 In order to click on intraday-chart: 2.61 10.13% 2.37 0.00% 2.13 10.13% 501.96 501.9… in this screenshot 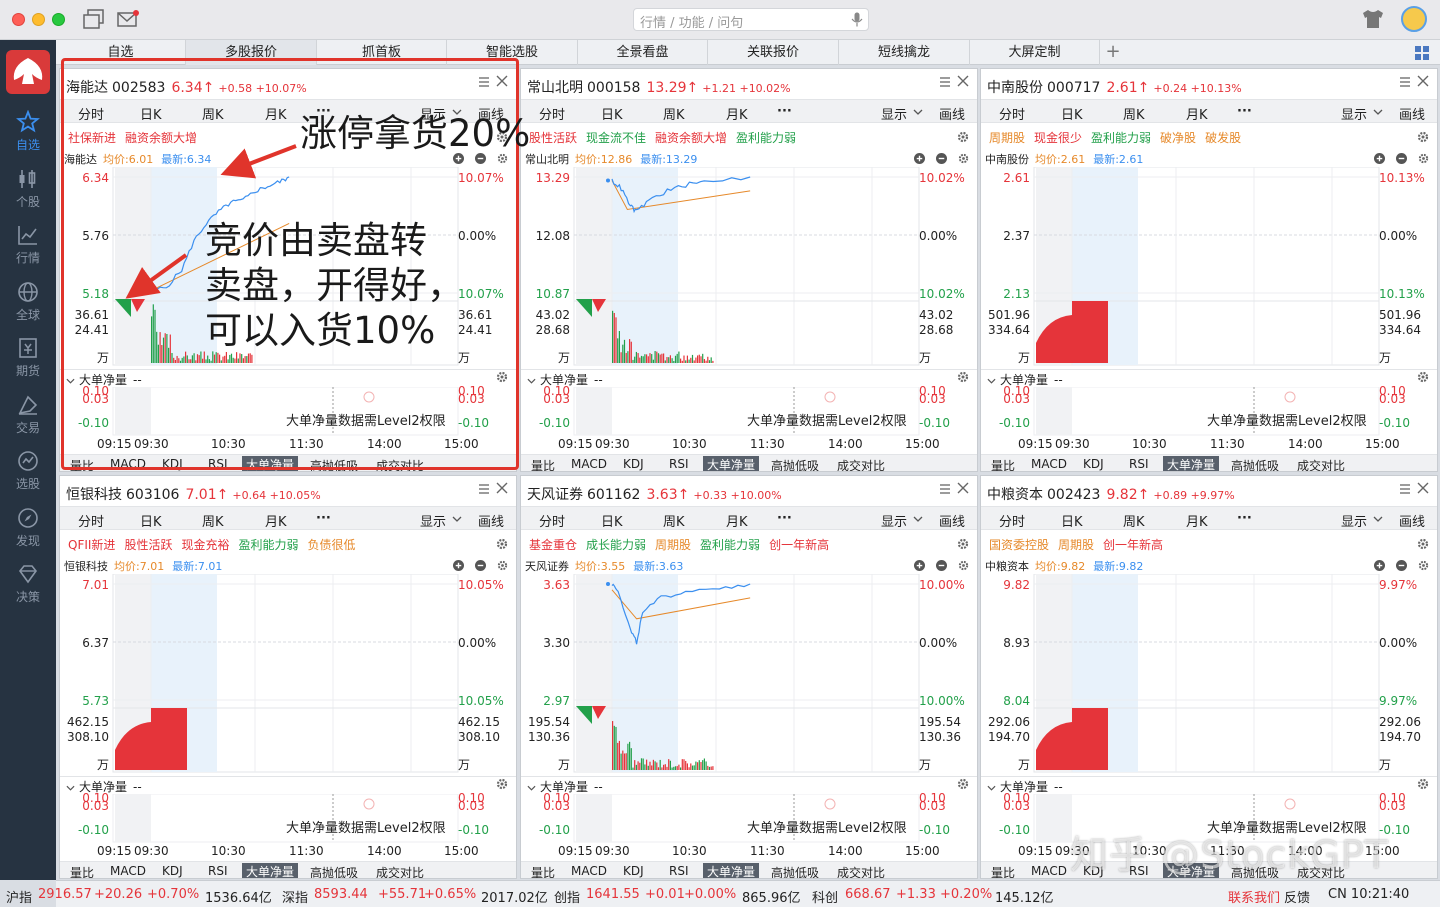, I will do `click(1209, 267)`.